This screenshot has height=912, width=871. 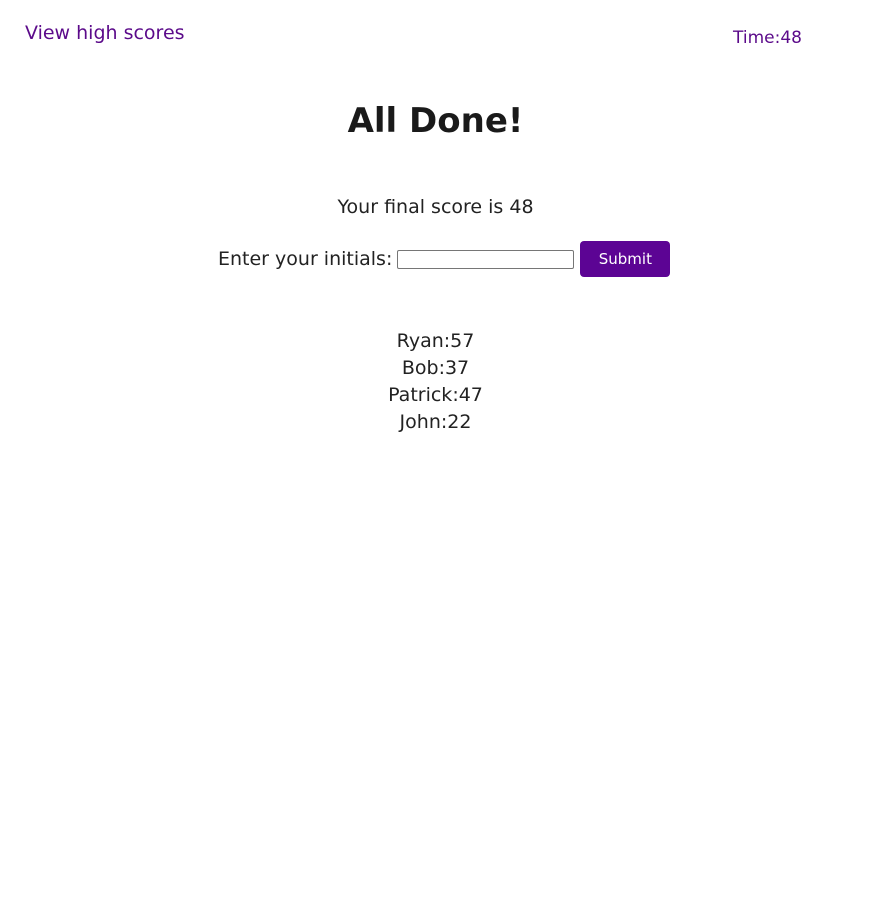 I want to click on submit-button: Submit, so click(x=625, y=259).